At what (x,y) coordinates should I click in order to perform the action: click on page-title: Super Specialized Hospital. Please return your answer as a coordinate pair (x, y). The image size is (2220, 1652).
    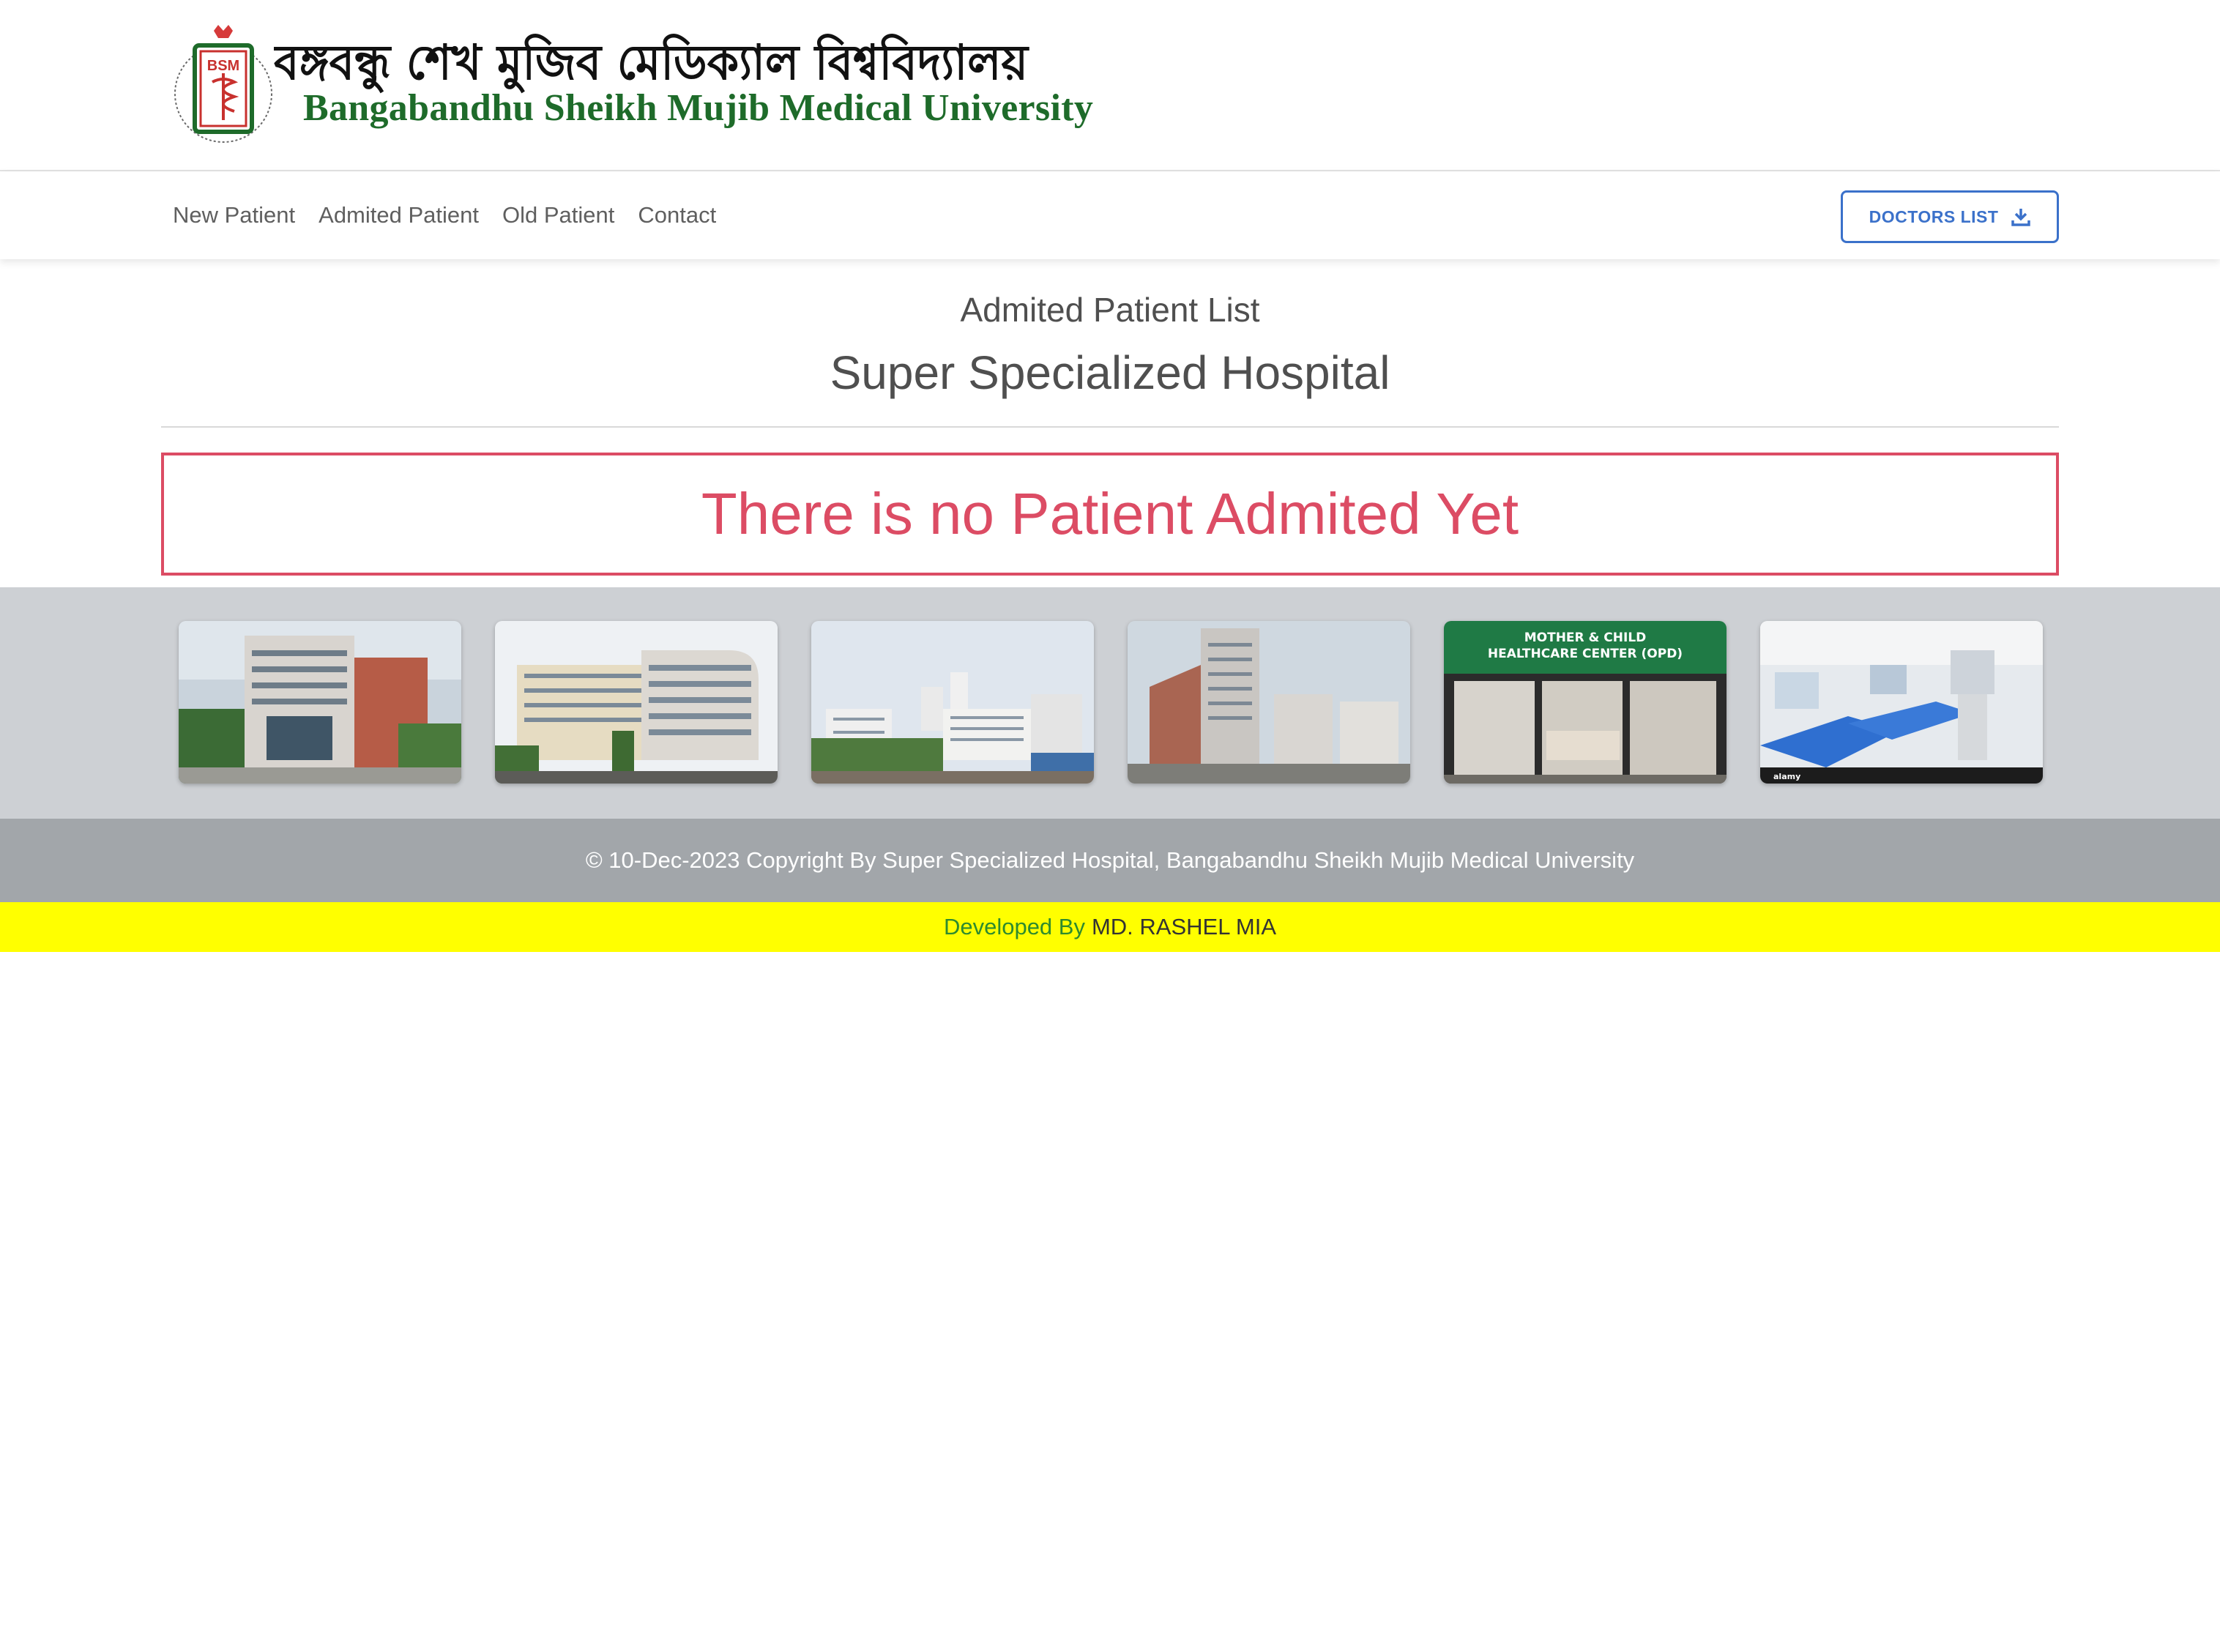
    Looking at the image, I should click on (1110, 372).